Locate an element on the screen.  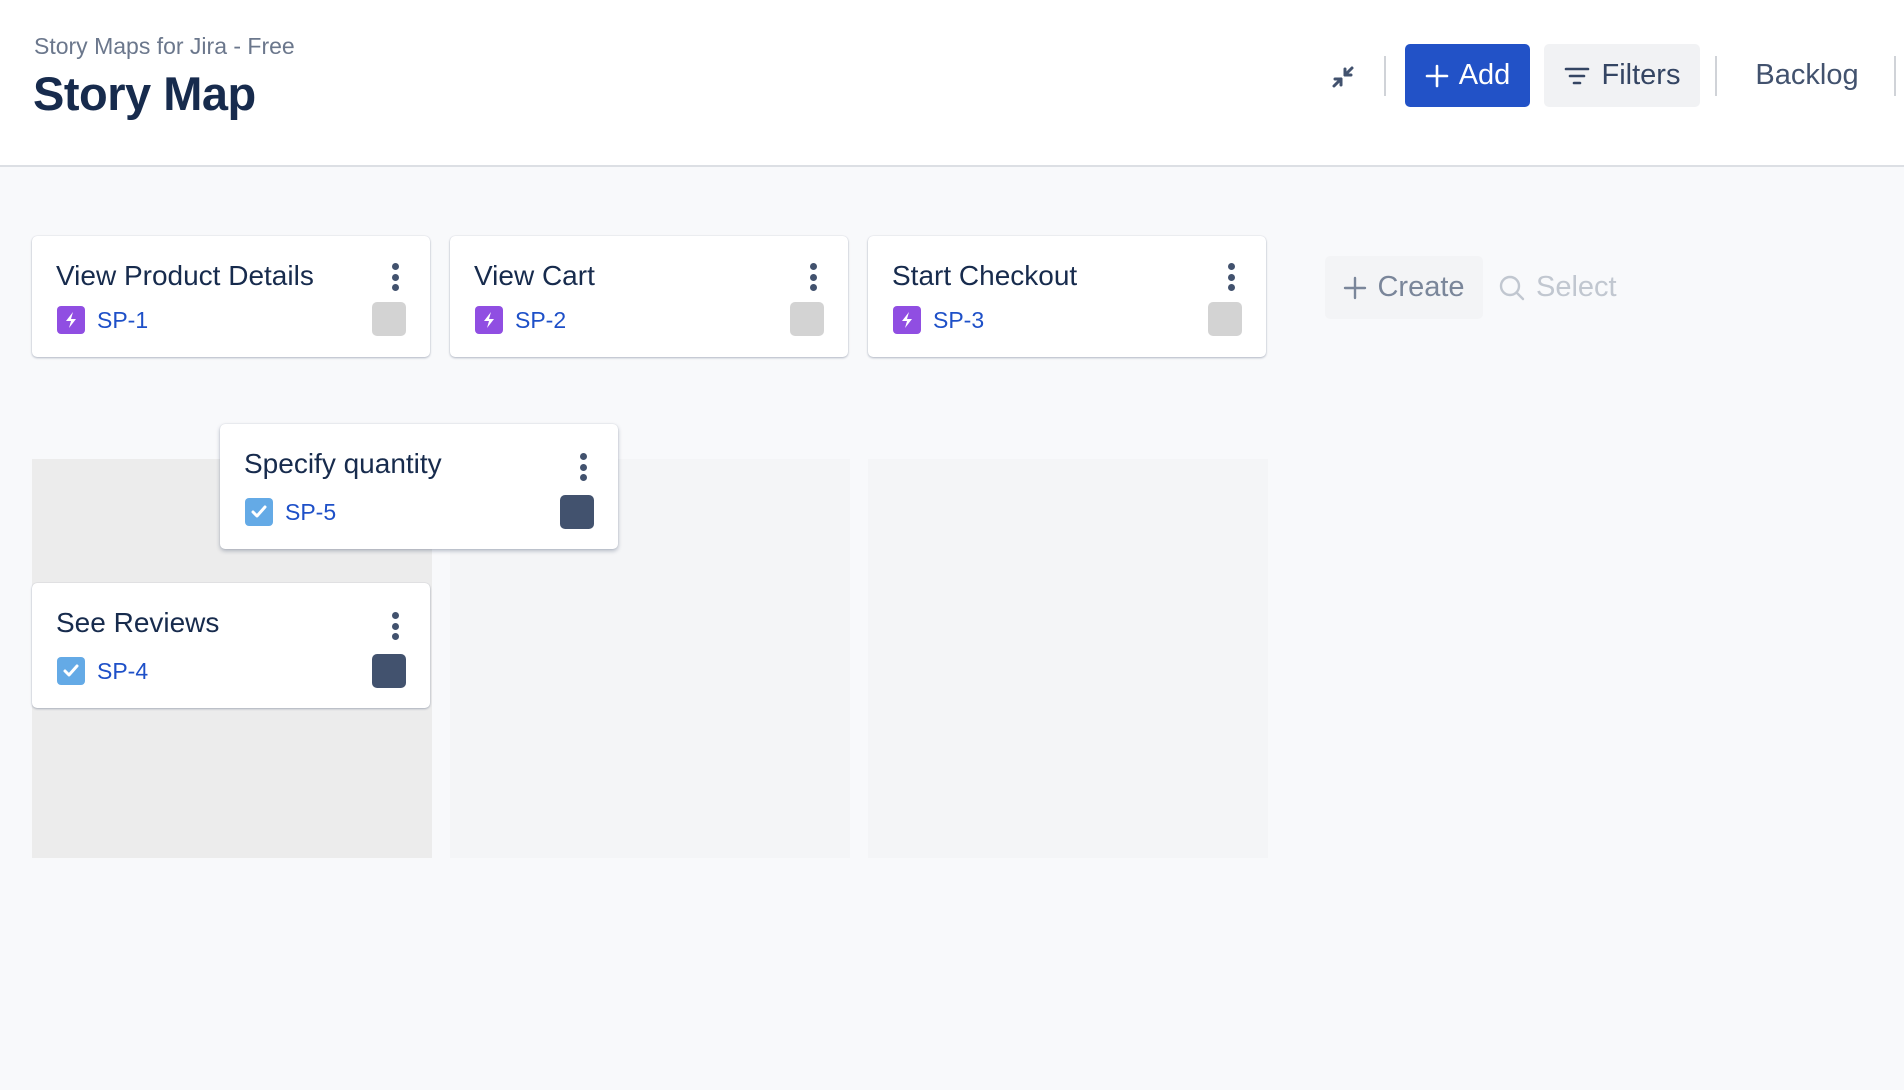
filters-button: Filters is located at coordinates (1622, 75).